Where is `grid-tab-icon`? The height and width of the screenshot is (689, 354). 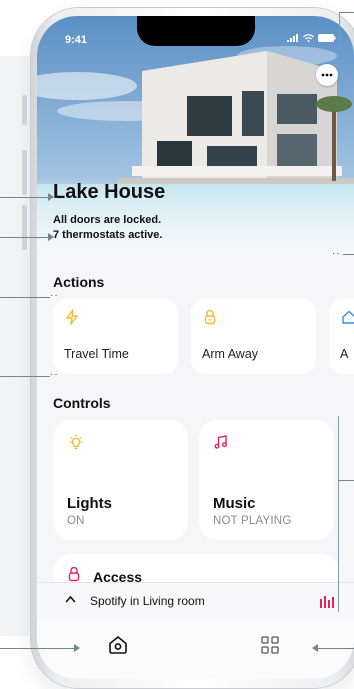 grid-tab-icon is located at coordinates (270, 645).